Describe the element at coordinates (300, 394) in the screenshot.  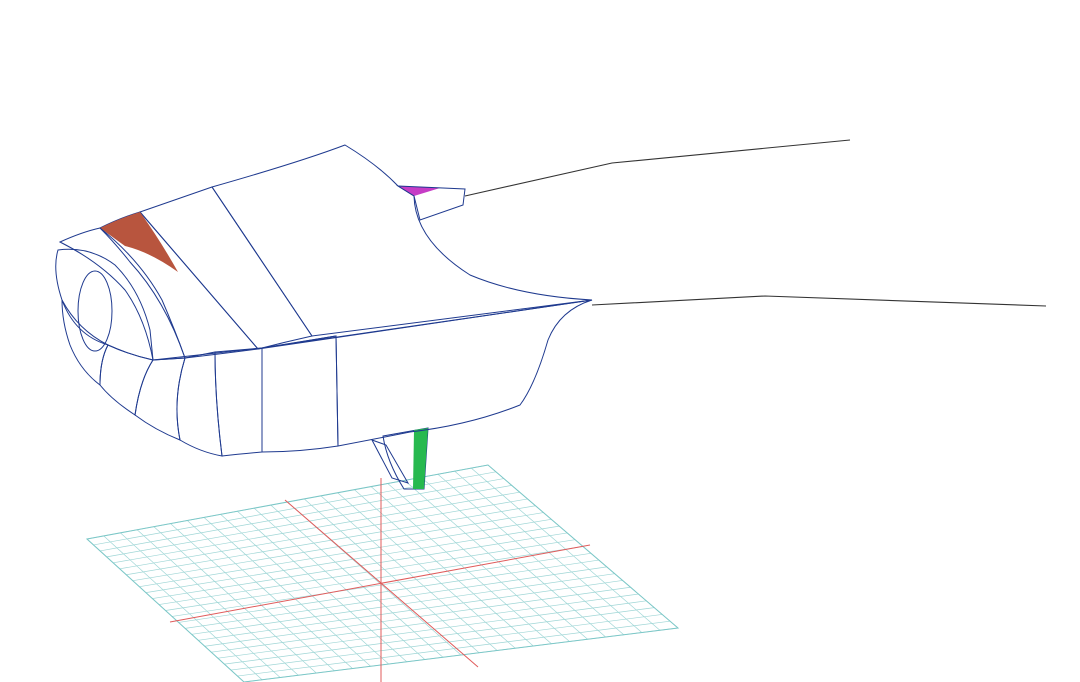
I see `hull-band-green-lower` at that location.